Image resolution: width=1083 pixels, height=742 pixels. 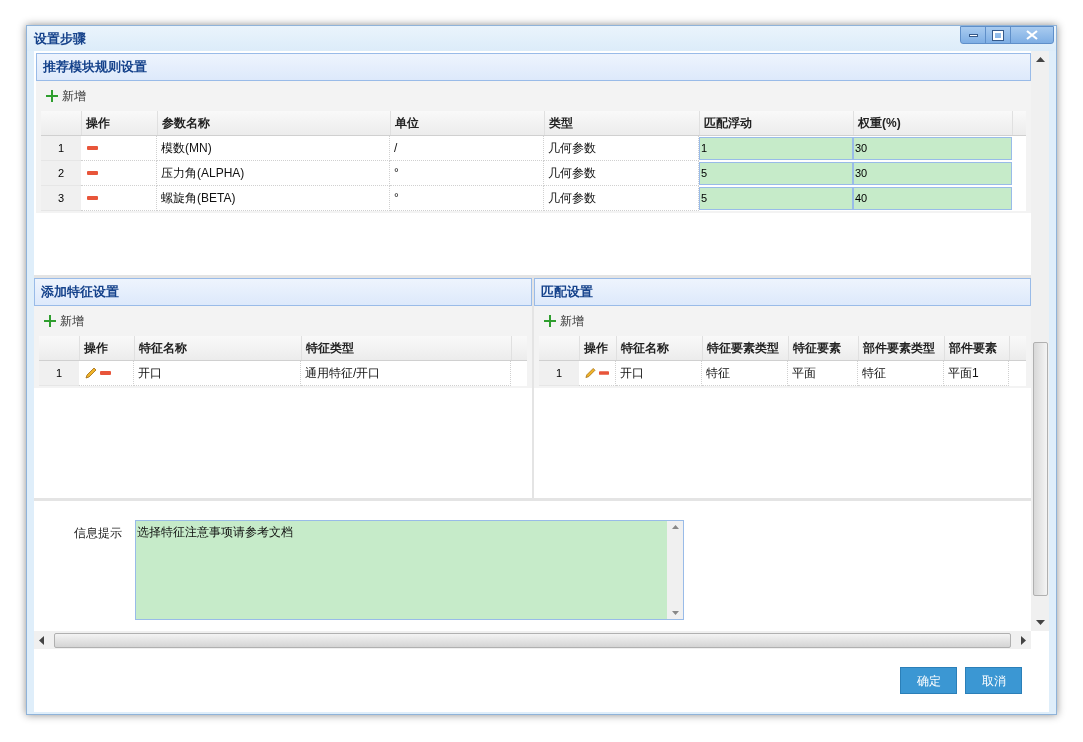 What do you see at coordinates (976, 373) in the screenshot?
I see `table-cell: 平面1` at bounding box center [976, 373].